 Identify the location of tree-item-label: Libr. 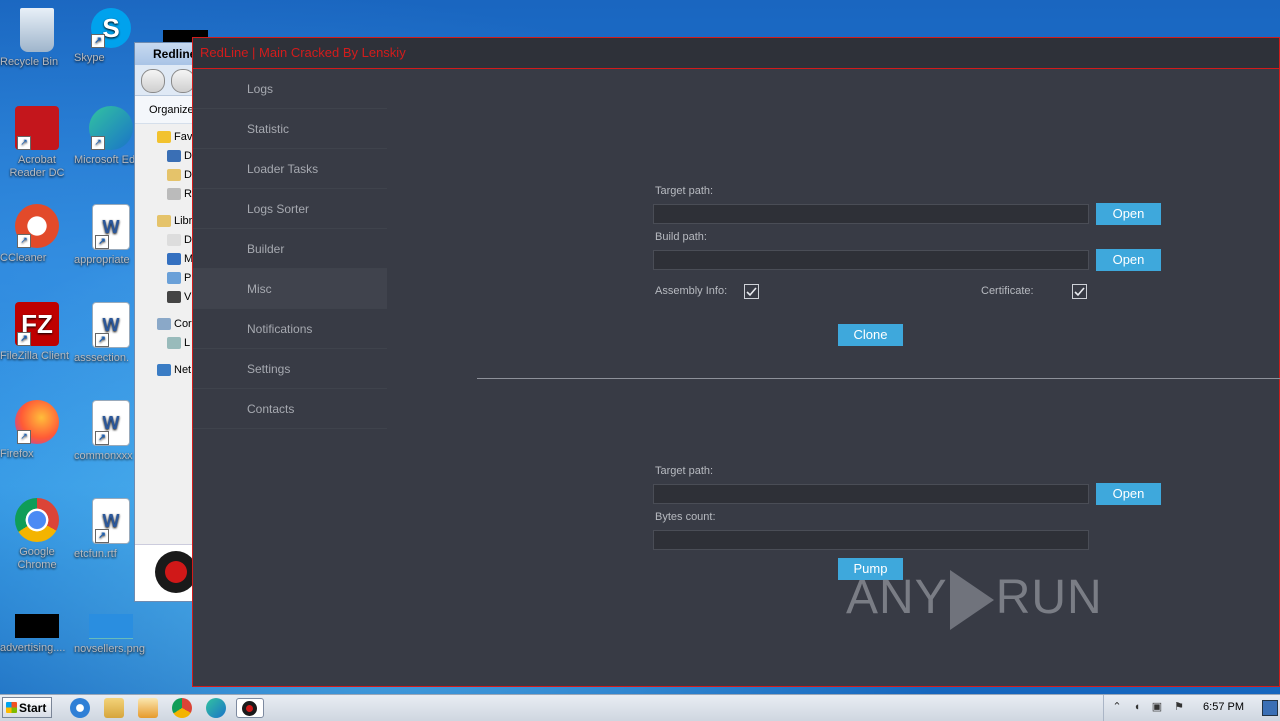
(183, 221).